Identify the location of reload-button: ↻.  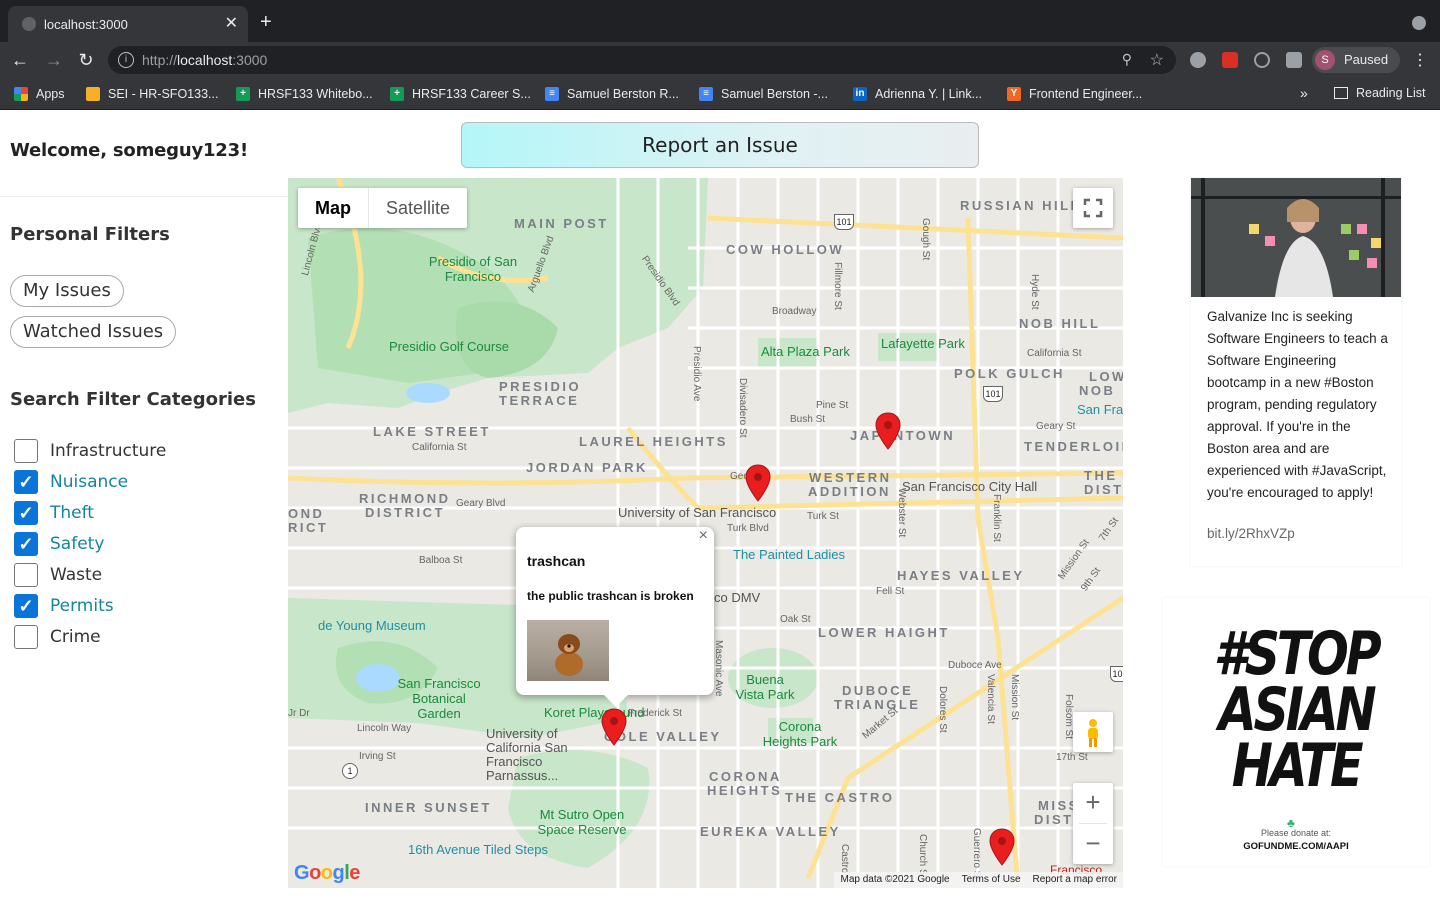
(86, 60).